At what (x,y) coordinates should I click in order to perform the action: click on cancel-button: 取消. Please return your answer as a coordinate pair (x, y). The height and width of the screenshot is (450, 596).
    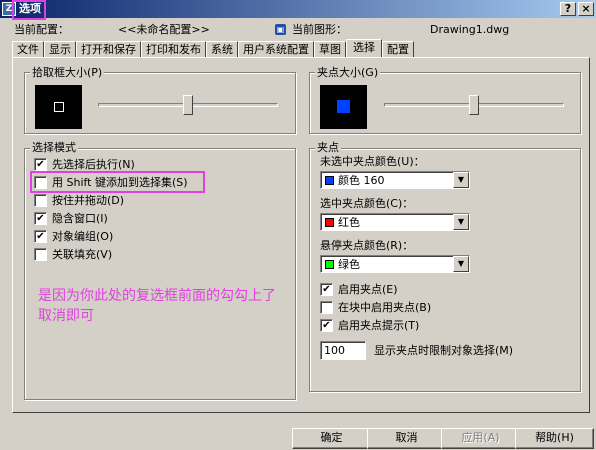
    Looking at the image, I should click on (406, 438).